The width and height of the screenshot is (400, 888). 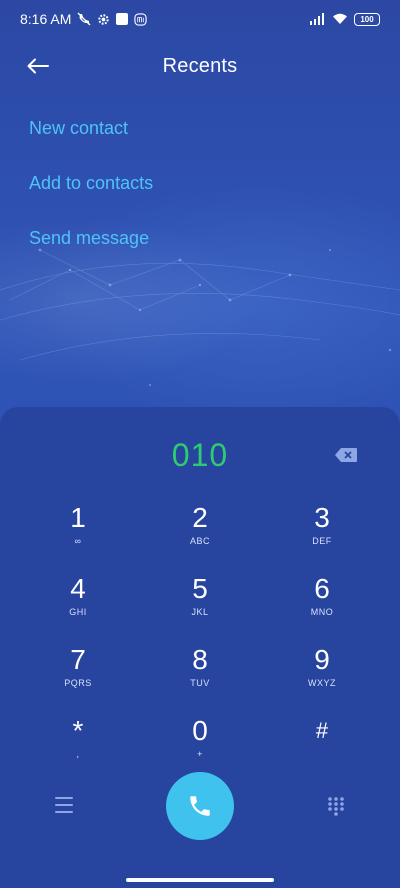 What do you see at coordinates (322, 588) in the screenshot?
I see `key-digit: 6` at bounding box center [322, 588].